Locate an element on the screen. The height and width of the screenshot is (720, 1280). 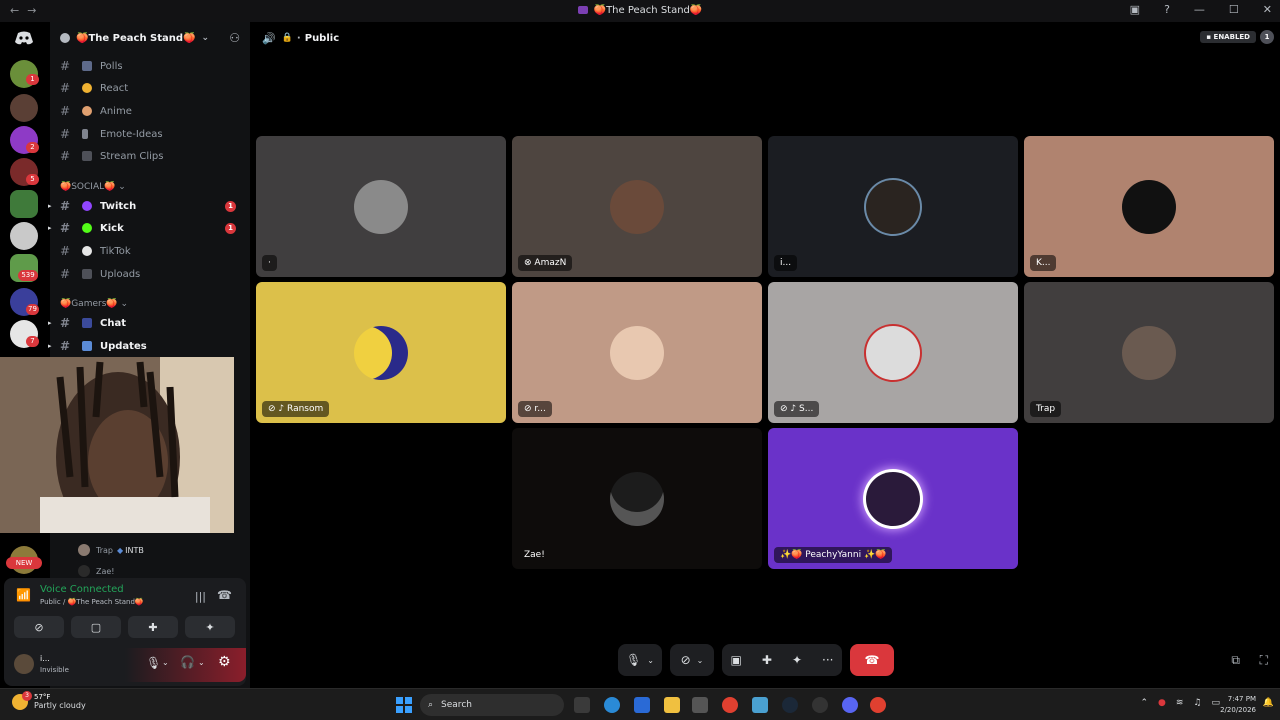
chevron-up-icon: ⌃ is located at coordinates (1144, 703).